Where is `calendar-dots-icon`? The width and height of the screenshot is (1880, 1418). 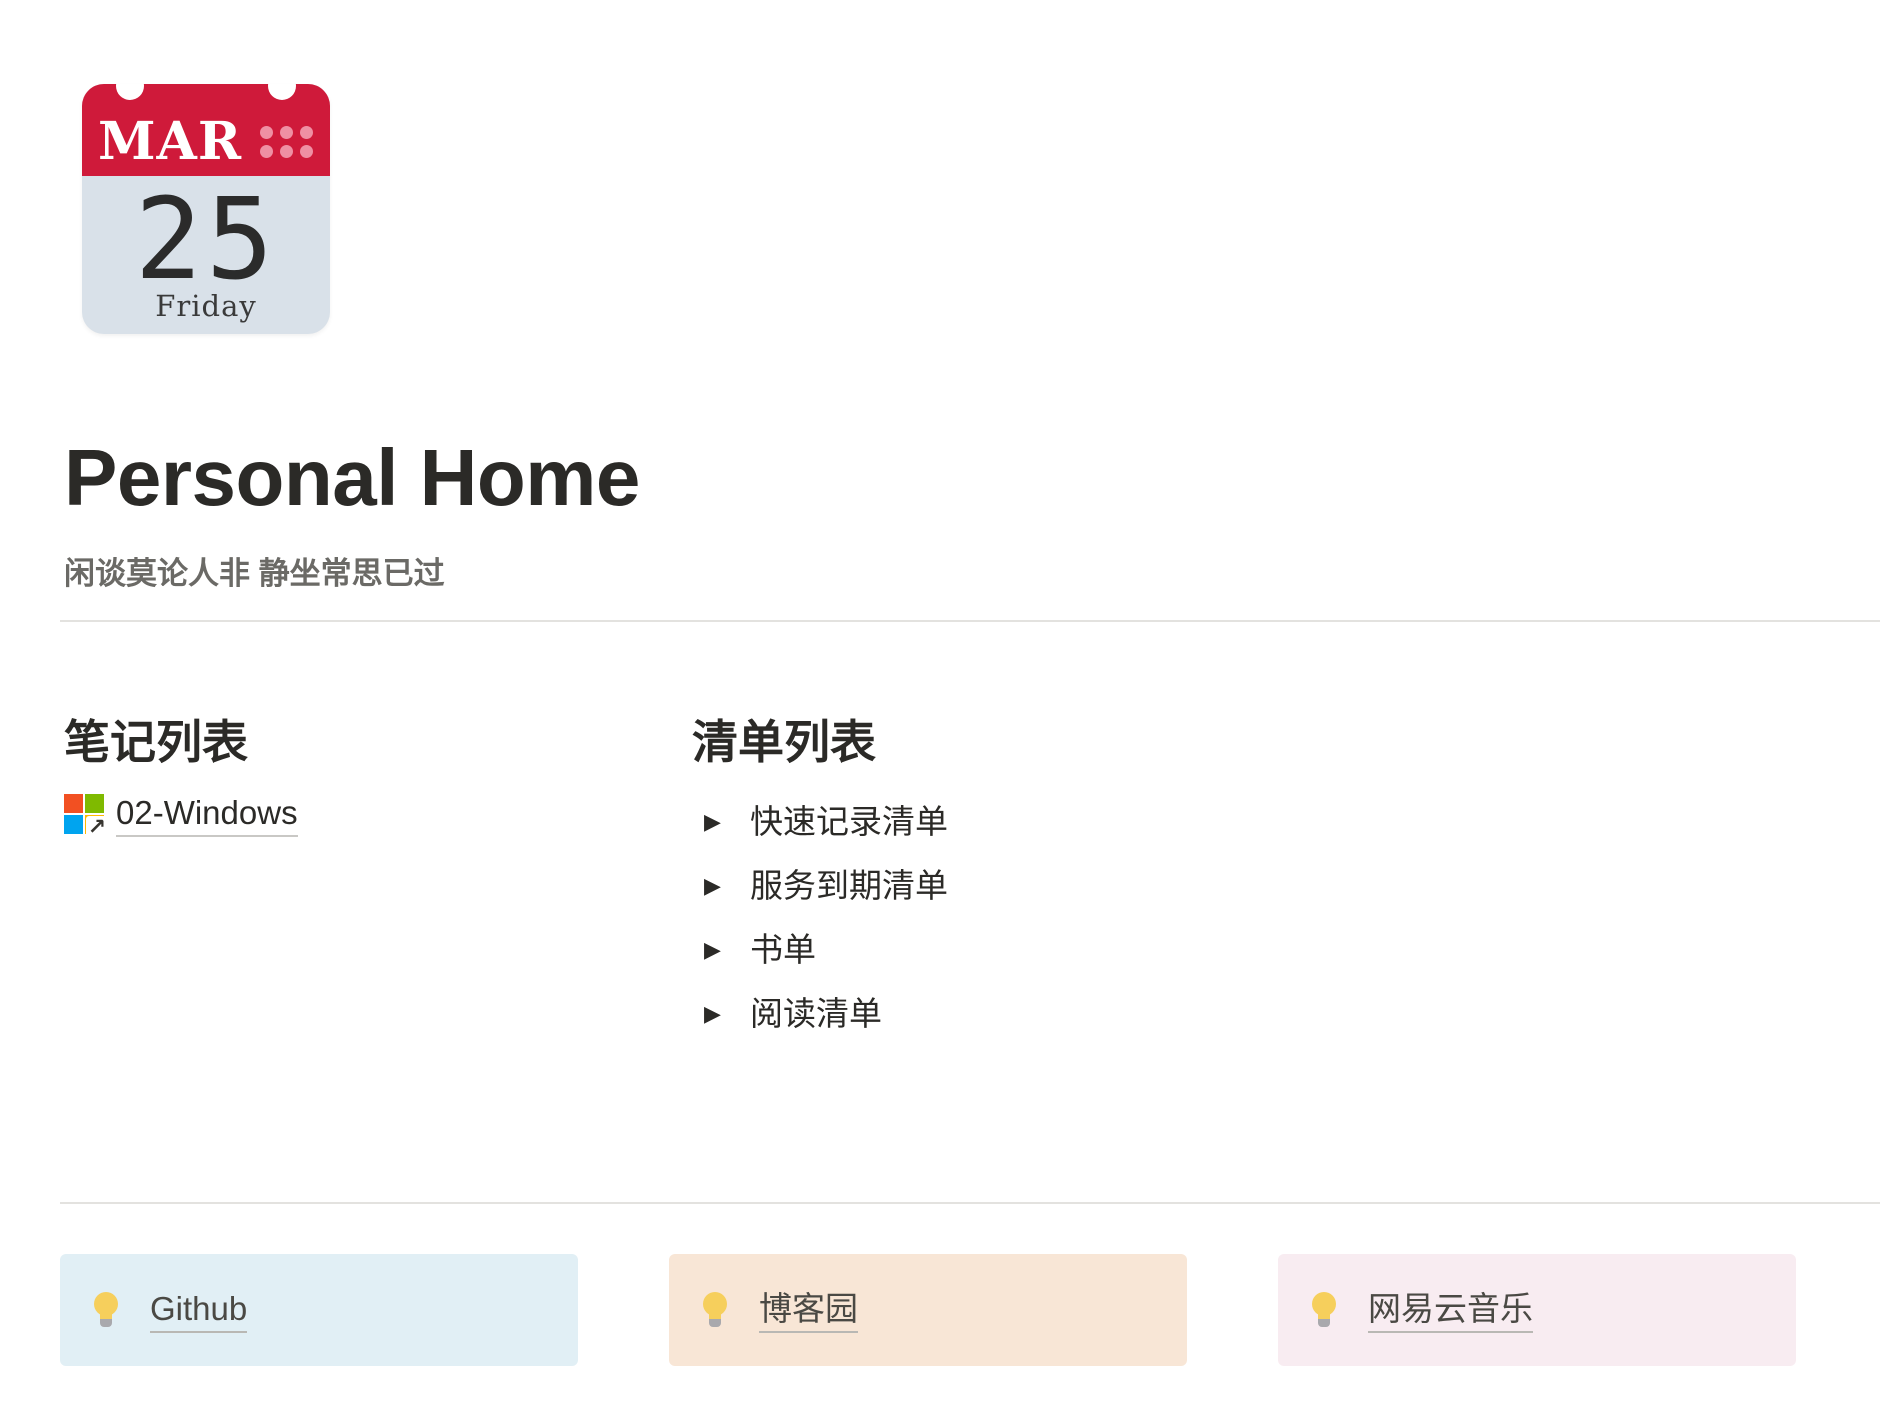 calendar-dots-icon is located at coordinates (290, 145).